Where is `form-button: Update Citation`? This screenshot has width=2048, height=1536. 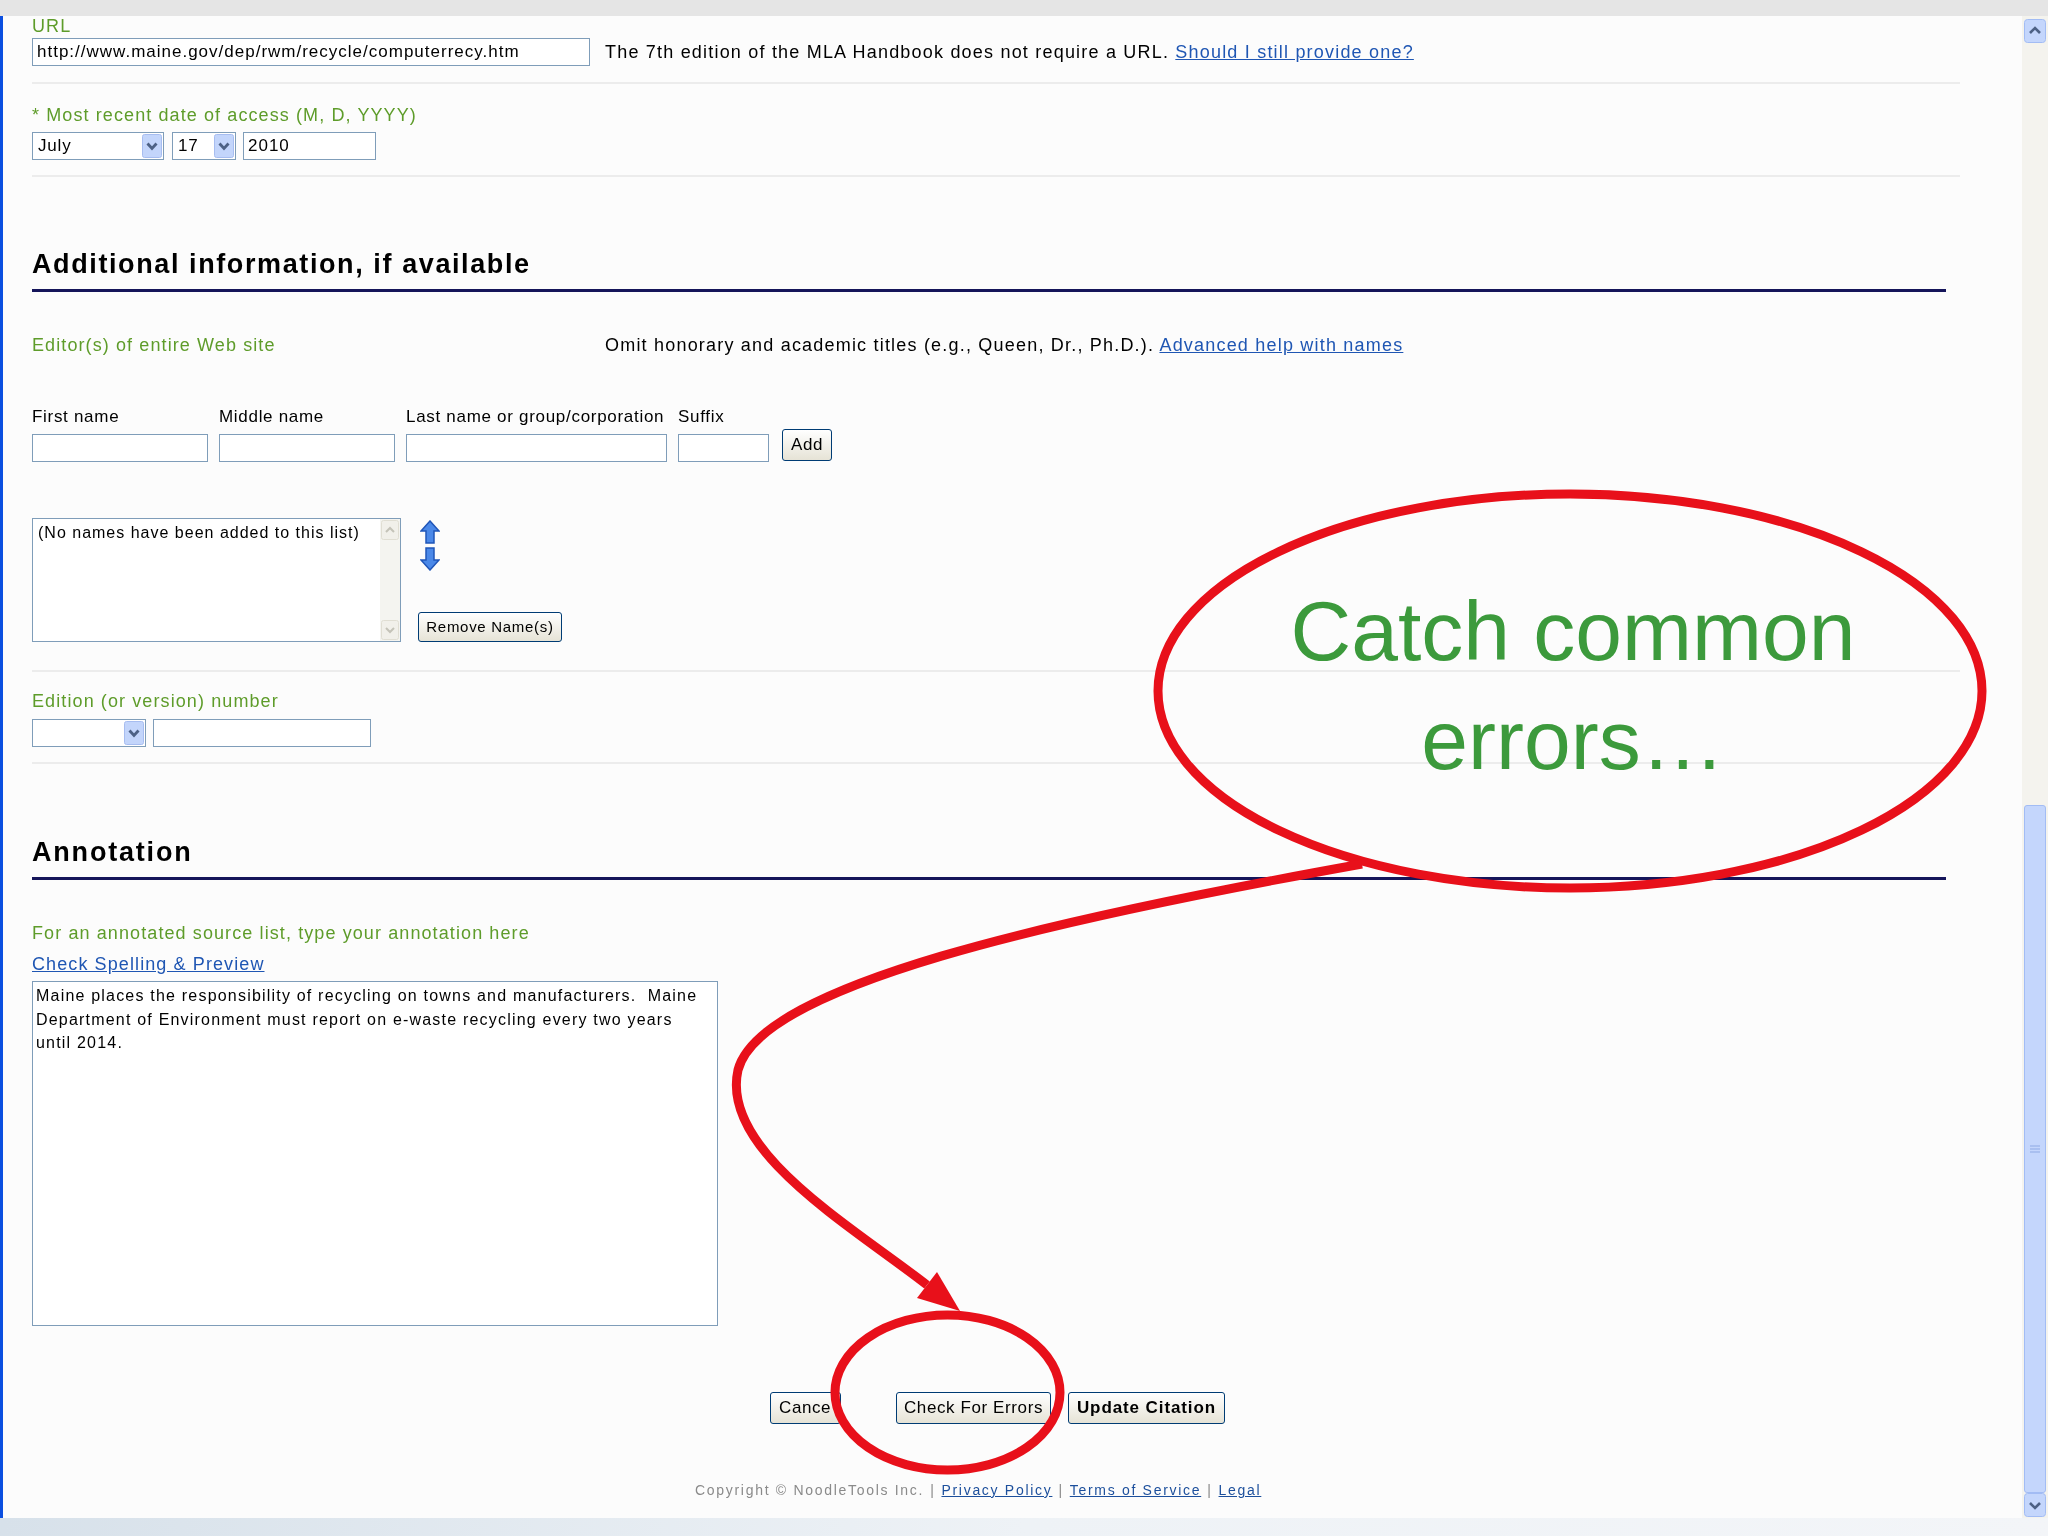 form-button: Update Citation is located at coordinates (1146, 1408).